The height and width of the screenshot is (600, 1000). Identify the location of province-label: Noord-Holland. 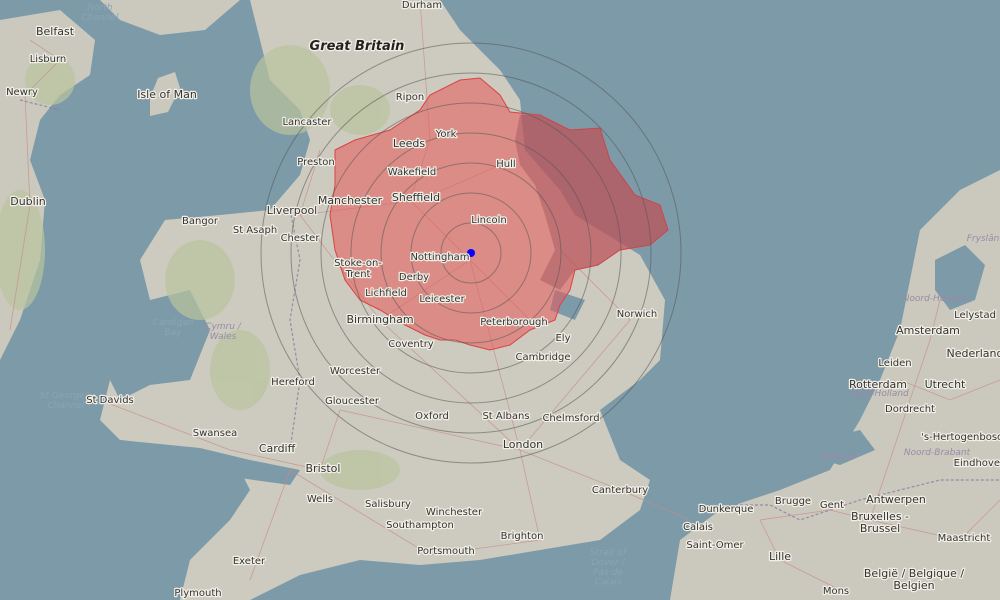
(935, 299).